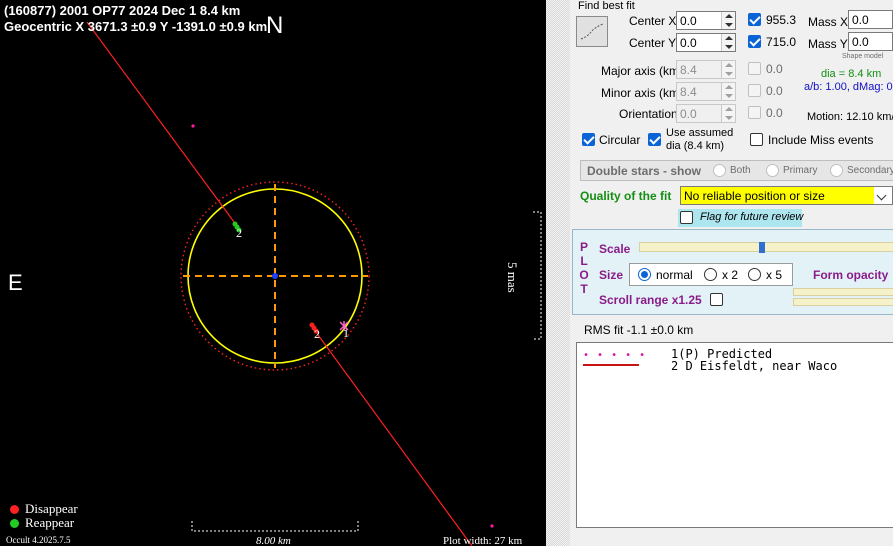 The image size is (893, 546). I want to click on scroll-range-checkbox, so click(716, 299).